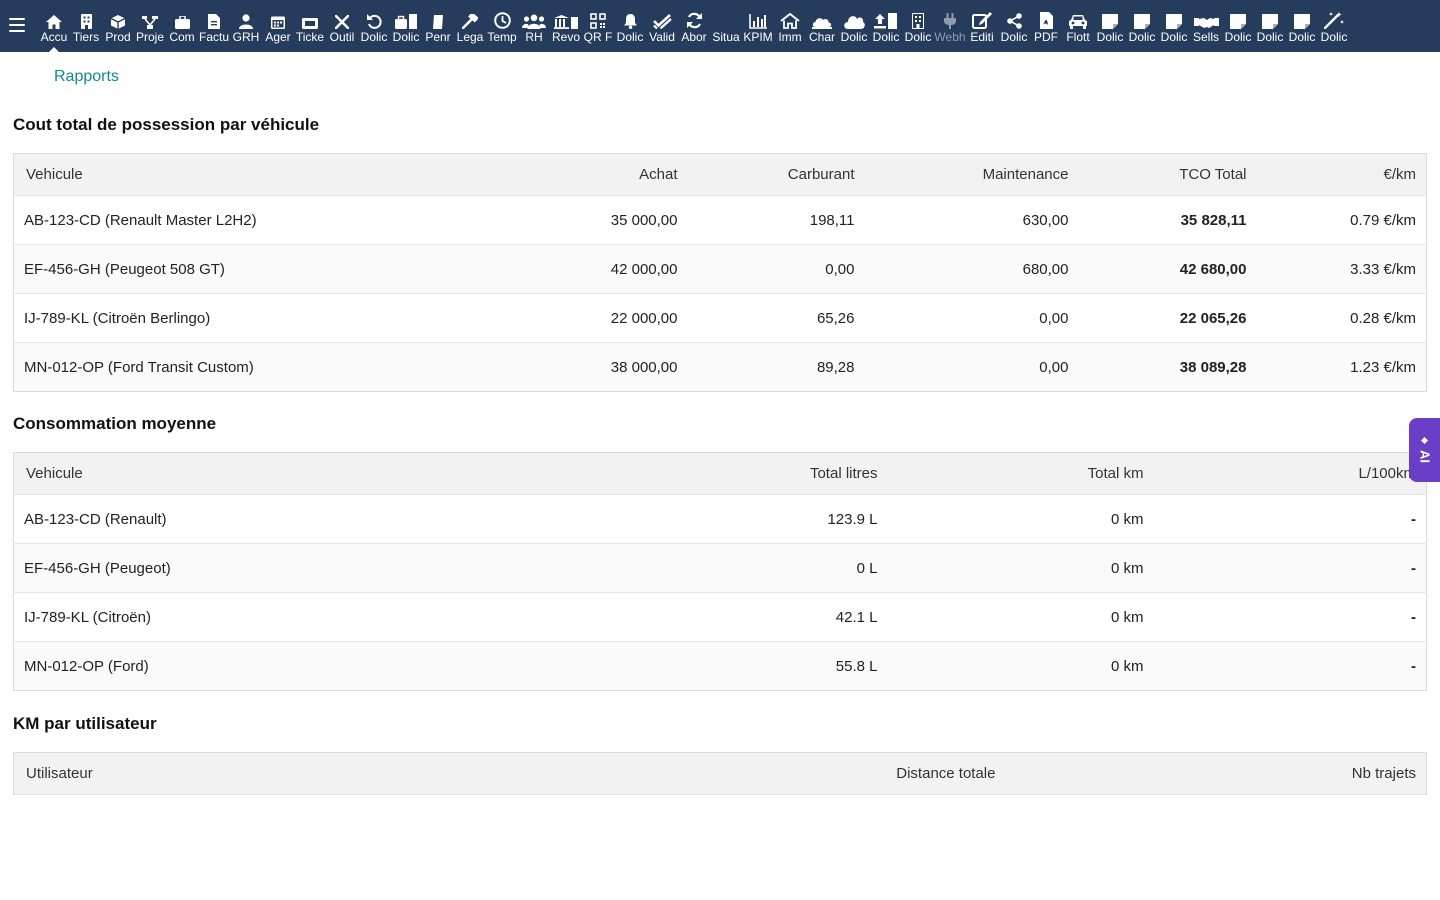  What do you see at coordinates (438, 20) in the screenshot?
I see `gavel-icon` at bounding box center [438, 20].